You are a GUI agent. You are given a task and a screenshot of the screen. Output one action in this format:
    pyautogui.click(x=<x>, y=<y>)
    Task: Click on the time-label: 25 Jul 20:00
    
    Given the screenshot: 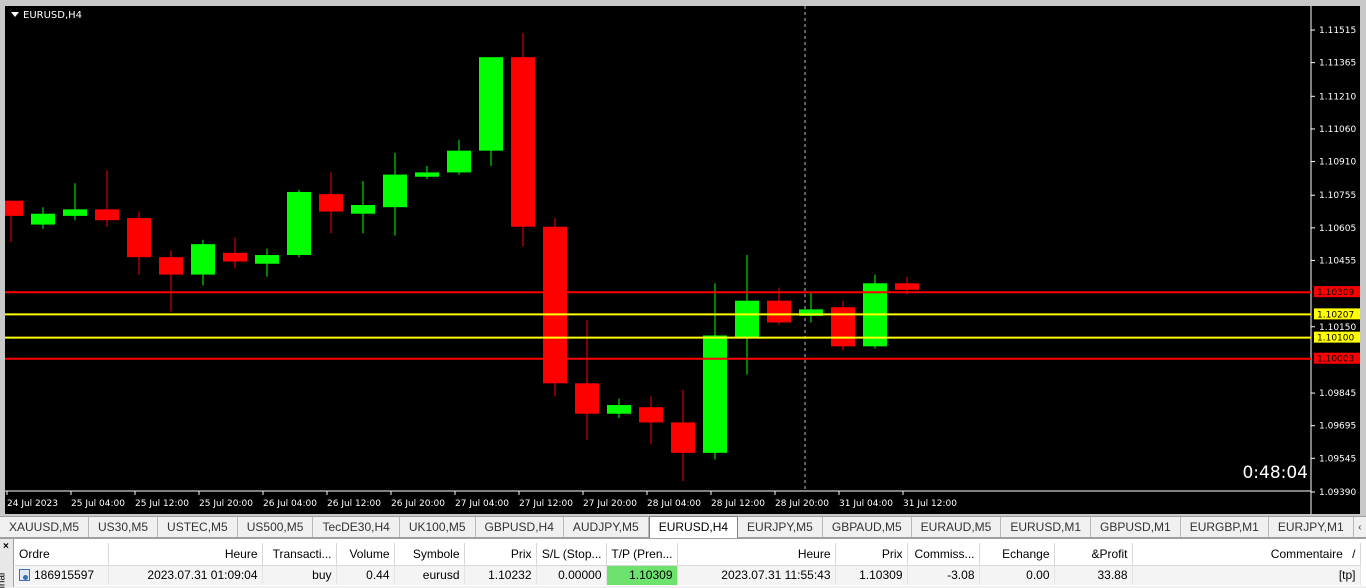 What is the action you would take?
    pyautogui.click(x=226, y=504)
    